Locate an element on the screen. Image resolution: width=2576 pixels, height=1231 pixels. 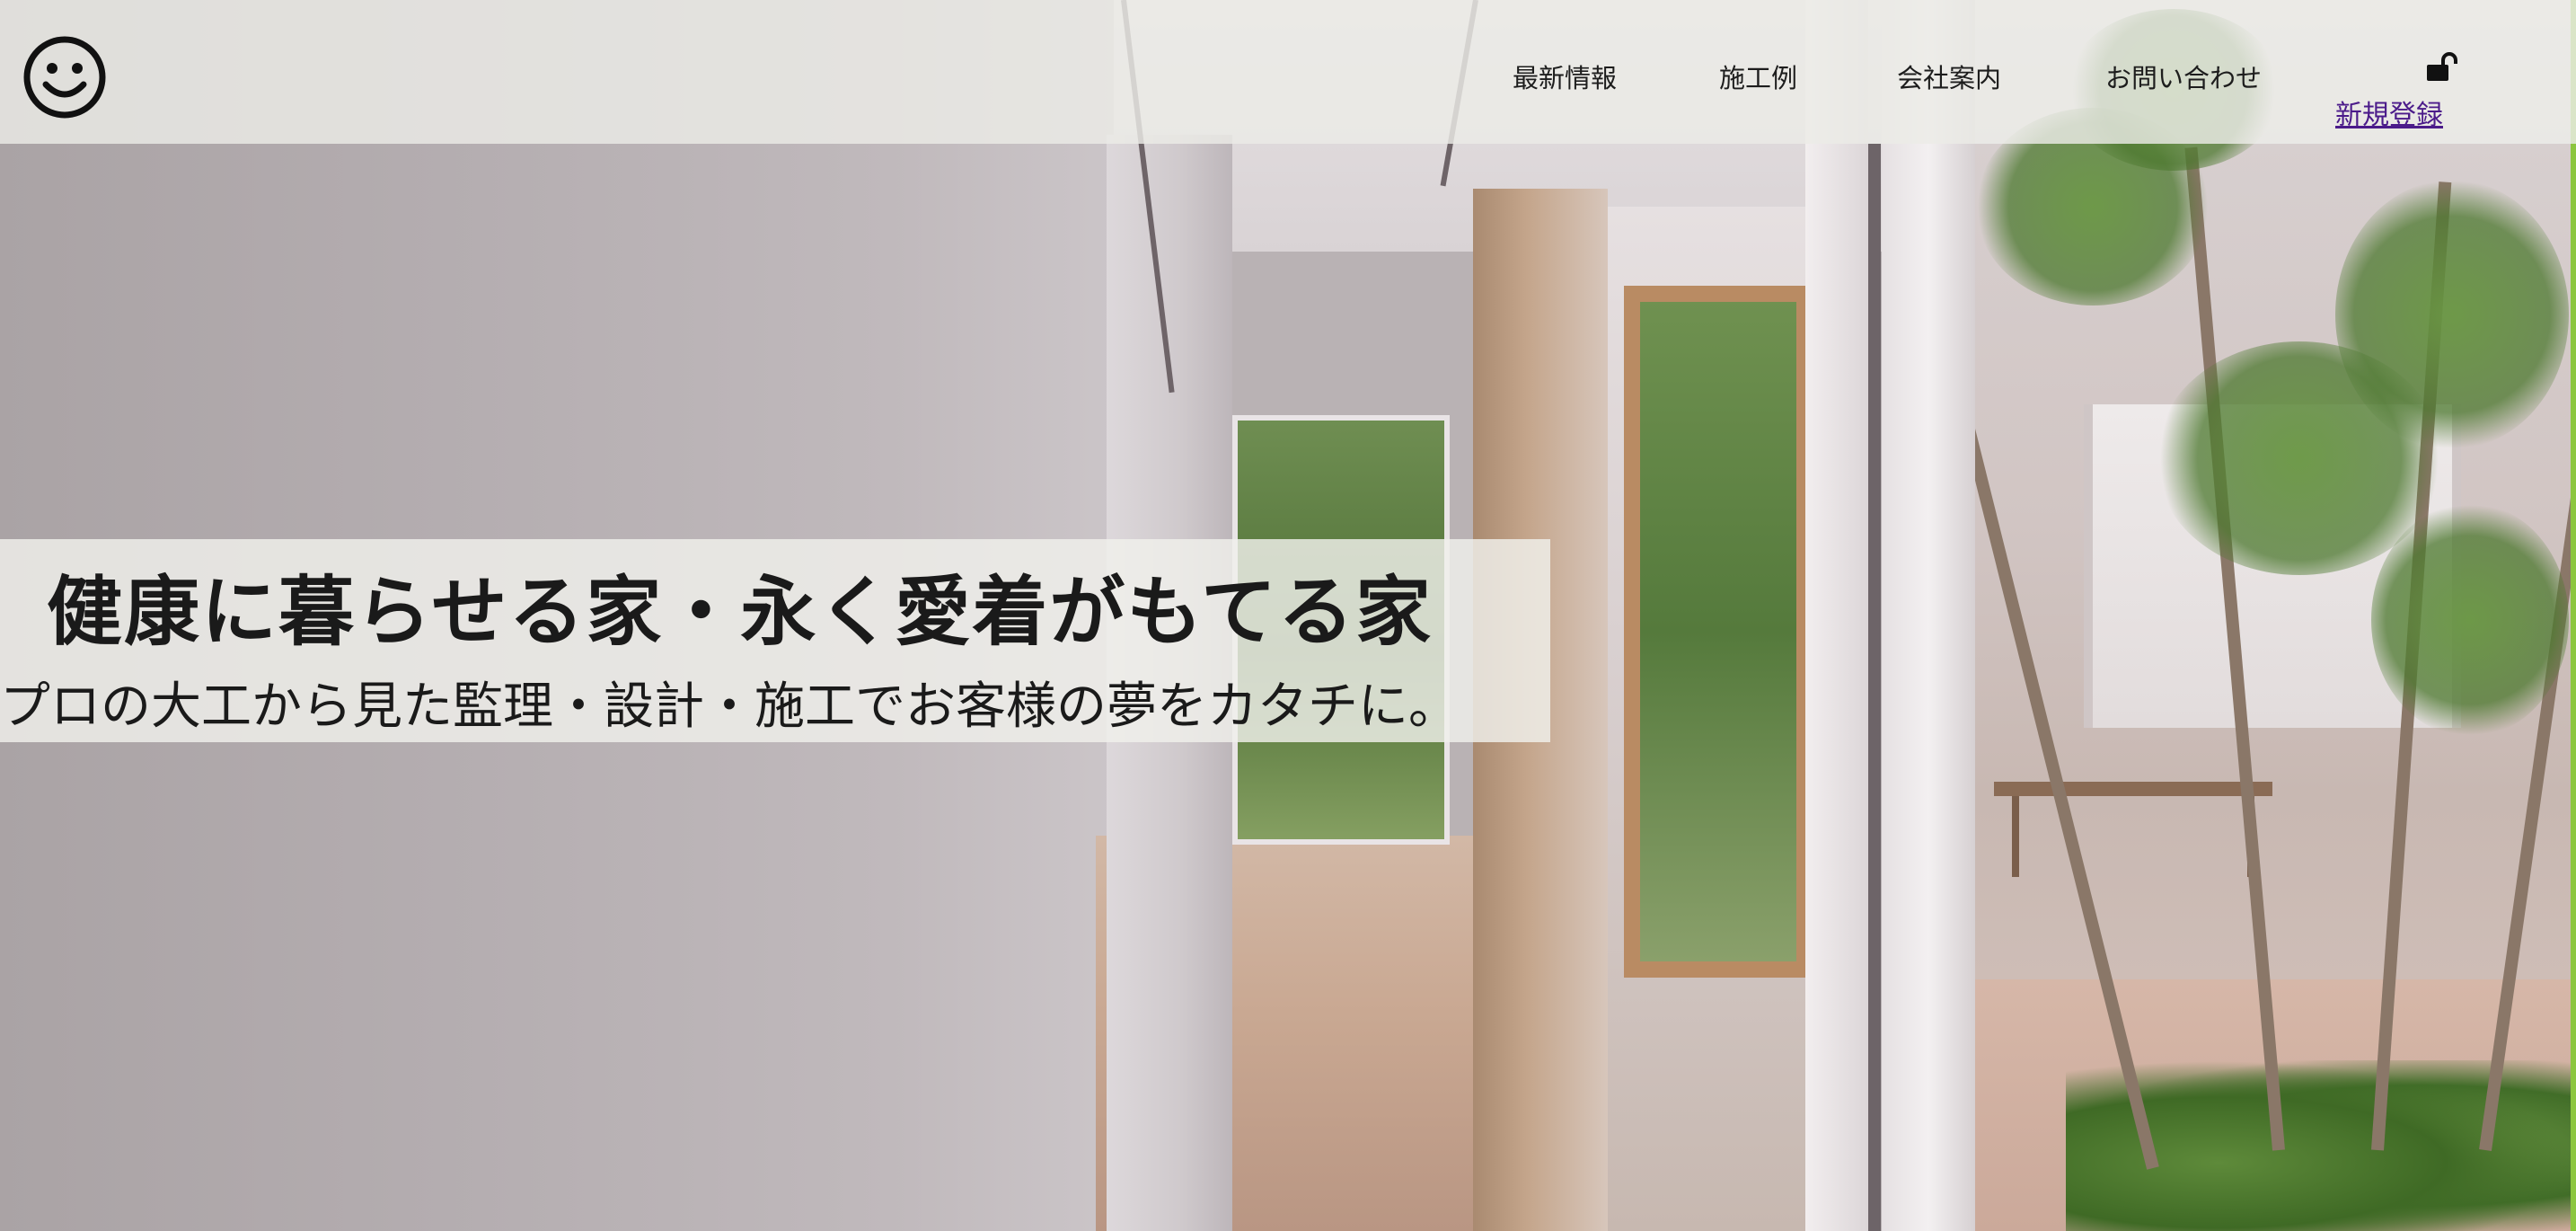
hero-subtitle: プロの大工から見た監理・設計・施工でお客様の夢をカタチに。 is located at coordinates (729, 706).